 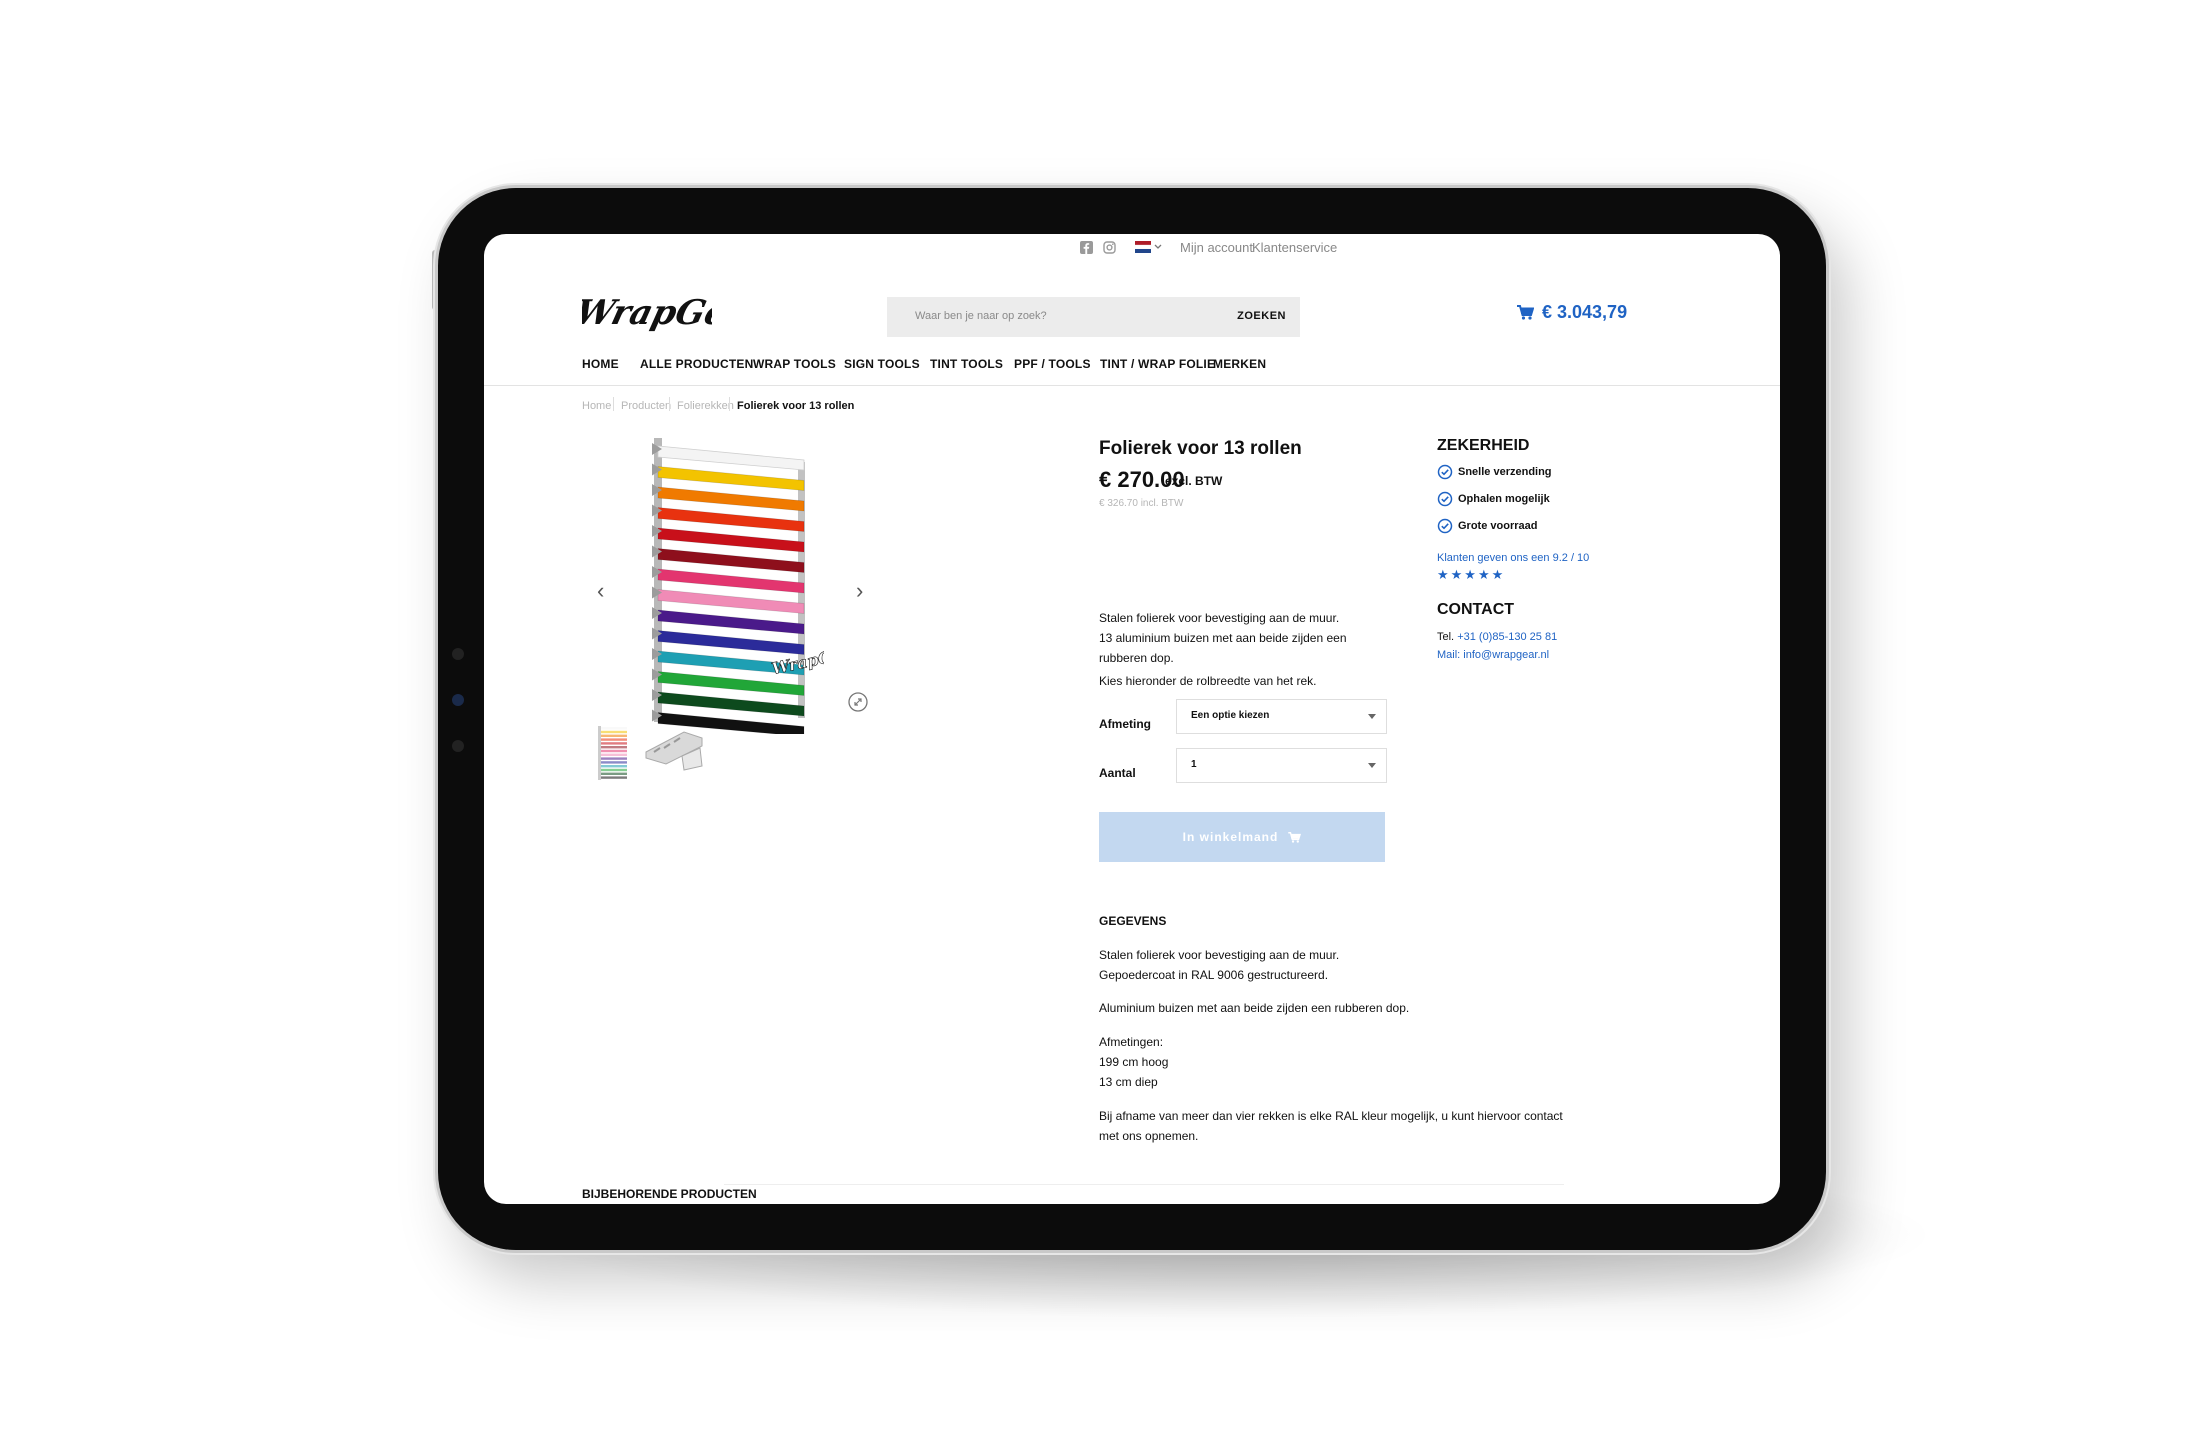 What do you see at coordinates (1281, 716) in the screenshot?
I see `size-select: Een optie kiezen` at bounding box center [1281, 716].